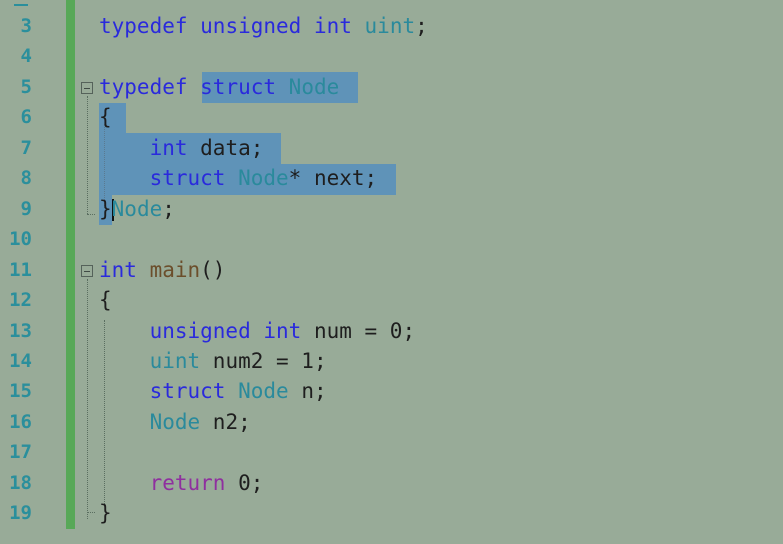  Describe the element at coordinates (391, 513) in the screenshot. I see `code-line: 19}` at that location.